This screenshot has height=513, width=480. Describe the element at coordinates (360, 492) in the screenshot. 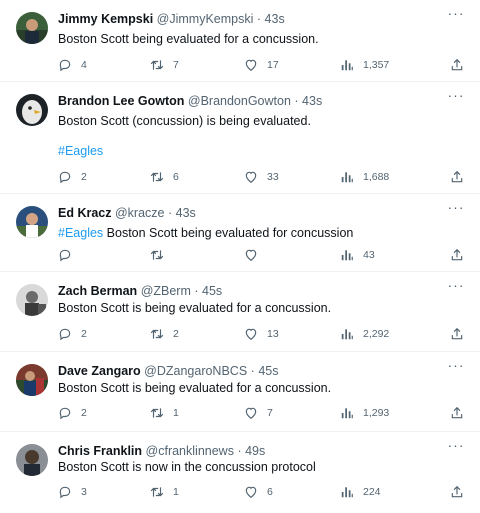

I see `views-button: 224` at that location.